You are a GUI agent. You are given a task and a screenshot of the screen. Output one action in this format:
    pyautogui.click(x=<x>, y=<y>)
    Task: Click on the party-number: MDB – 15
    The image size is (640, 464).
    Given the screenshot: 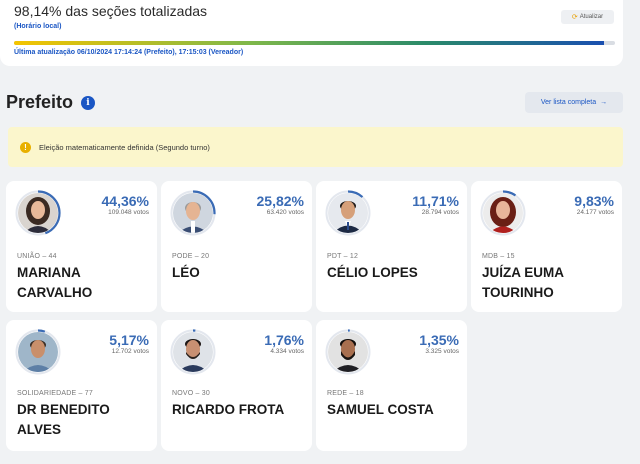 What is the action you would take?
    pyautogui.click(x=498, y=256)
    